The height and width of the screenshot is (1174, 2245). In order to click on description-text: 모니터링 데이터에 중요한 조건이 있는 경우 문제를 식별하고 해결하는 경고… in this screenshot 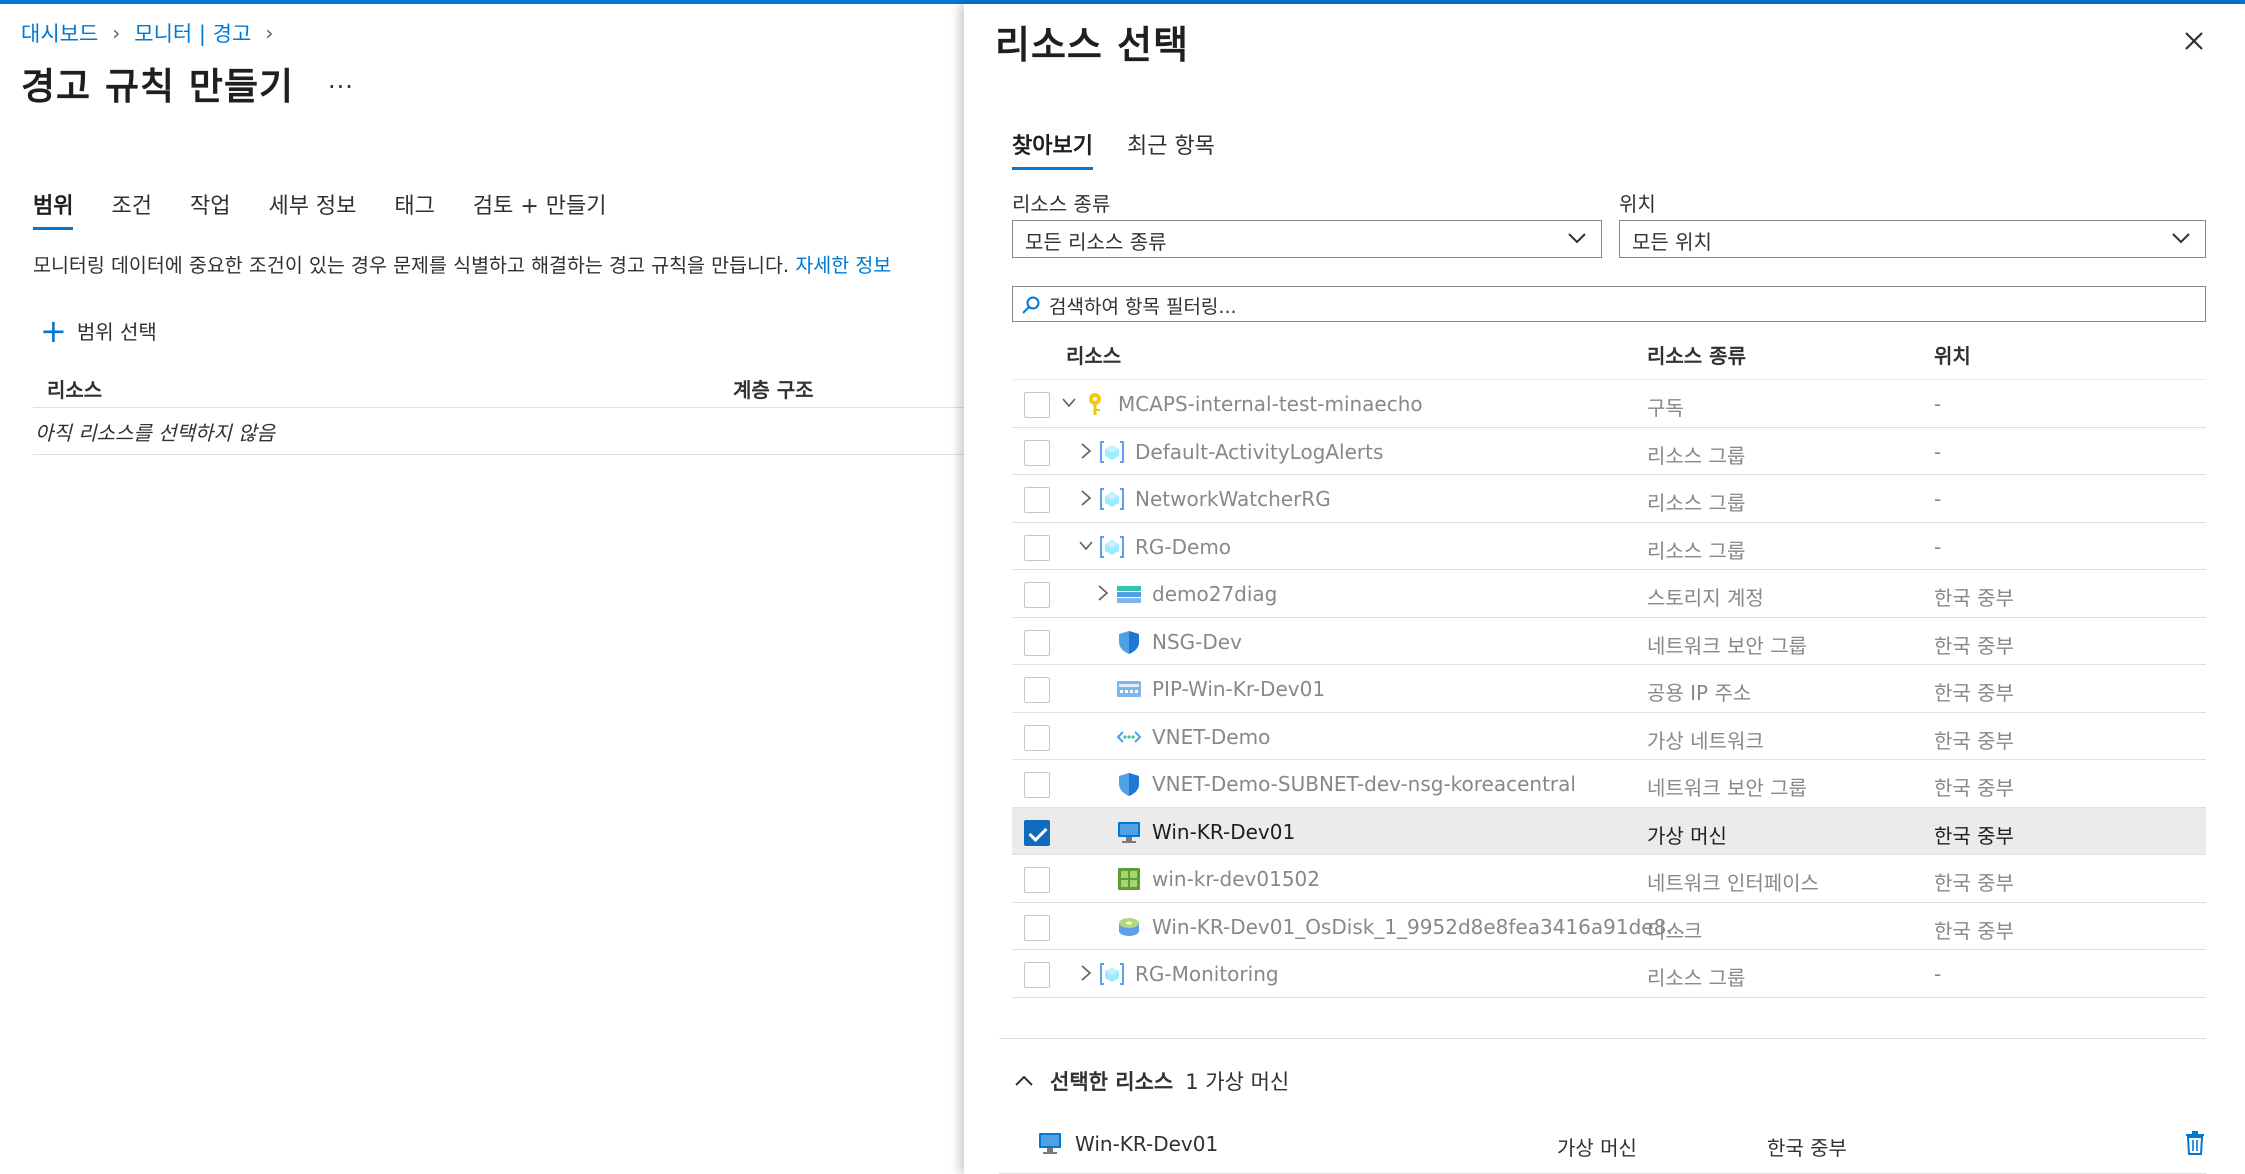, I will do `click(411, 265)`.